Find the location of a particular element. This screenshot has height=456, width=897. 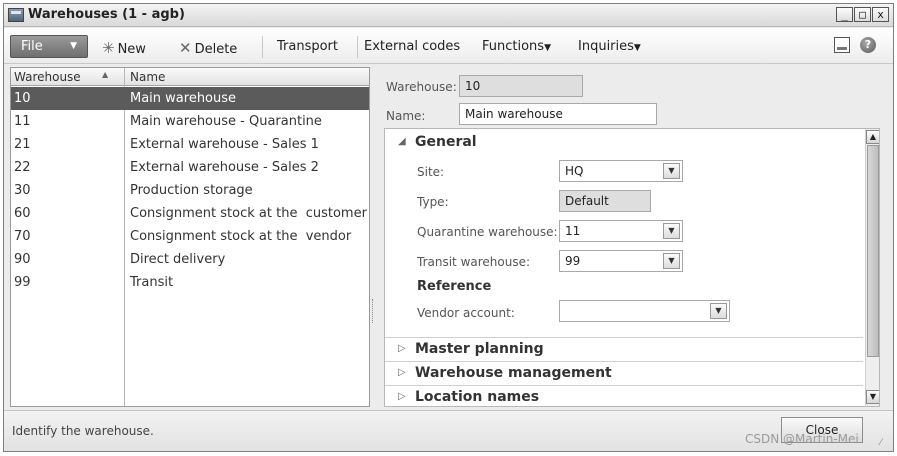

name-cell: Production storage is located at coordinates (191, 190).